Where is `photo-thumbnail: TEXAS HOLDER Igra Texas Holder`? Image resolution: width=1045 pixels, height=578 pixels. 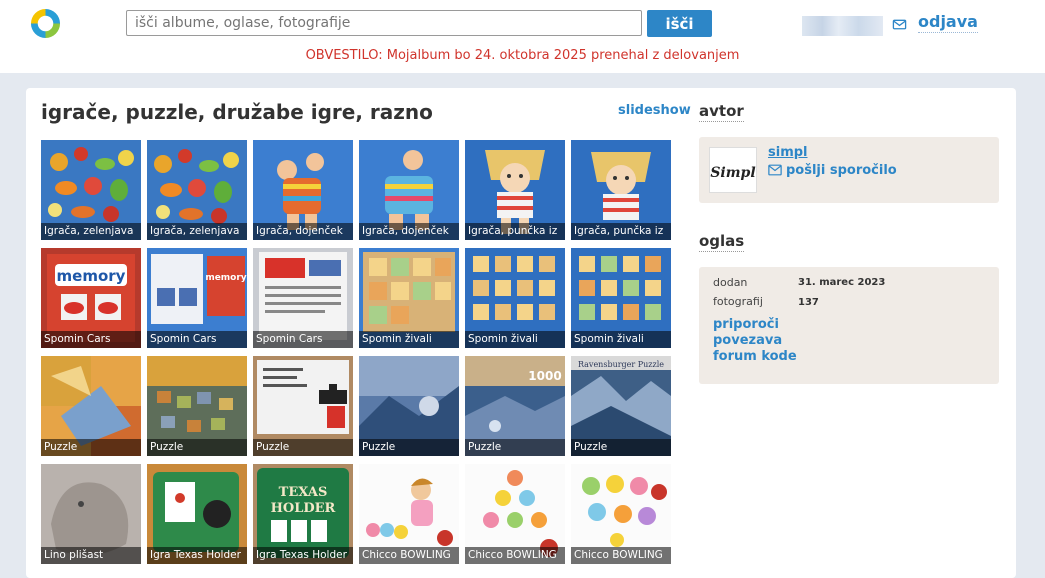
photo-thumbnail: TEXAS HOLDER Igra Texas Holder is located at coordinates (303, 514).